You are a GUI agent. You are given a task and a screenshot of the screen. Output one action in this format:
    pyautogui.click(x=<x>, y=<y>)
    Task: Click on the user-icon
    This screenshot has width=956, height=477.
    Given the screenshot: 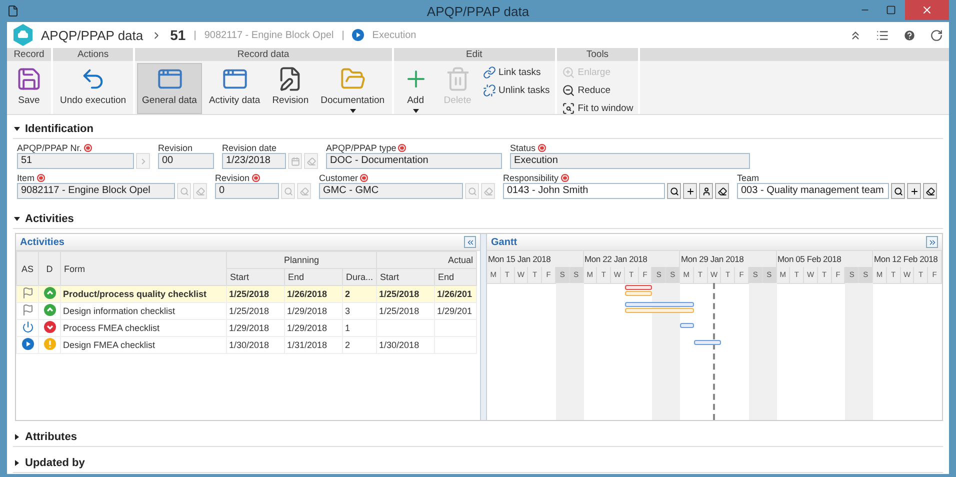 What is the action you would take?
    pyautogui.click(x=706, y=191)
    